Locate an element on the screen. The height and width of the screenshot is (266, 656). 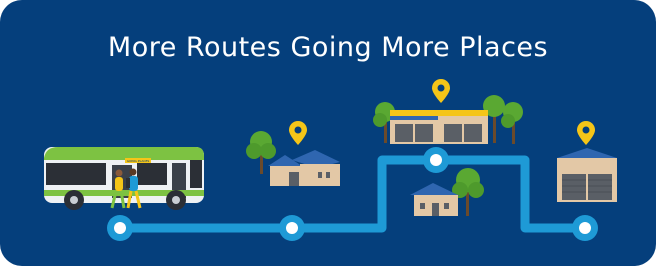
house-icon is located at coordinates (304, 168).